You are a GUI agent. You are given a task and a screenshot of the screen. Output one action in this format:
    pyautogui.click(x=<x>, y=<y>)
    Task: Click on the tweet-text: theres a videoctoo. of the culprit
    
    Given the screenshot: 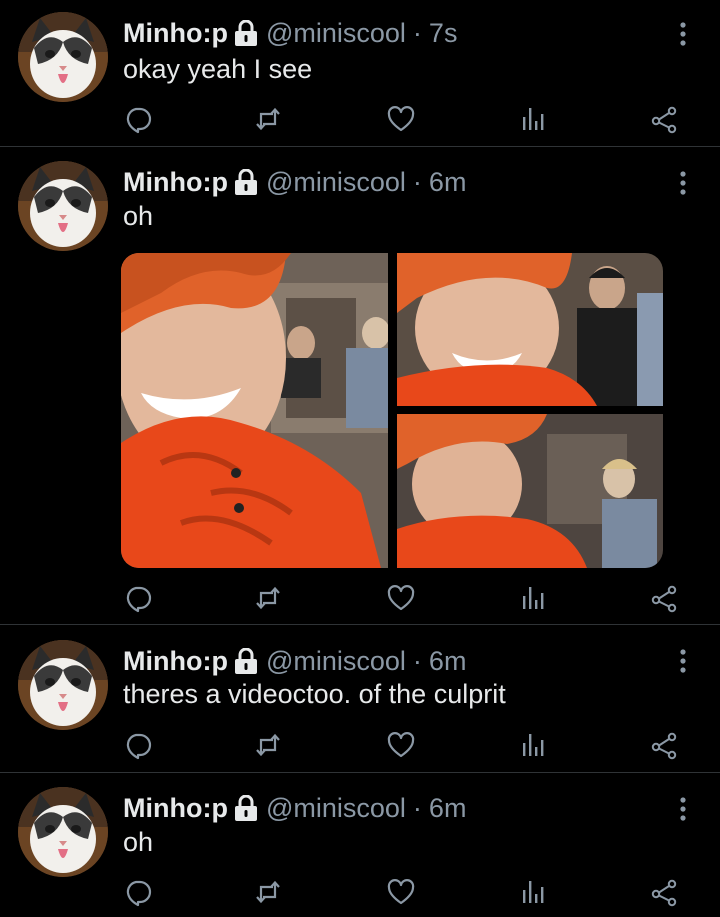 What is the action you would take?
    pyautogui.click(x=314, y=694)
    